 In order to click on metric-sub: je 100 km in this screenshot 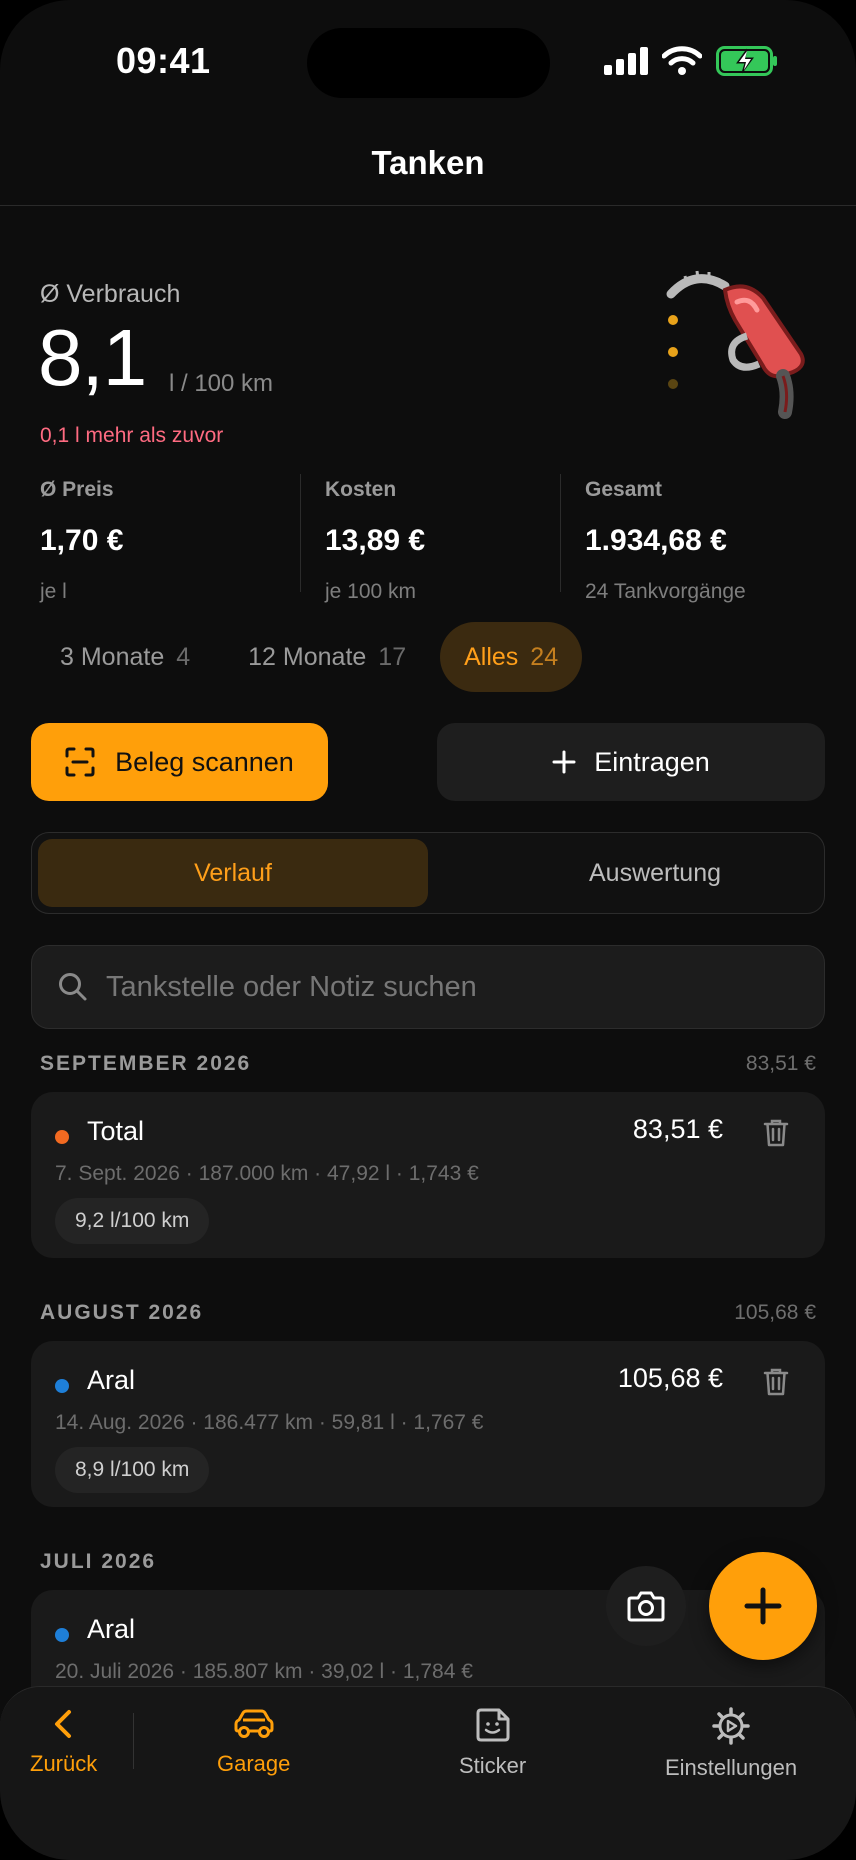, I will do `click(371, 591)`.